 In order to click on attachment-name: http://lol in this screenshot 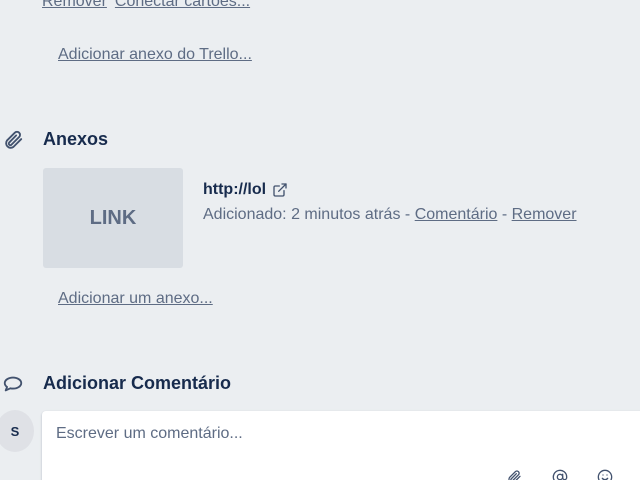, I will do `click(234, 190)`.